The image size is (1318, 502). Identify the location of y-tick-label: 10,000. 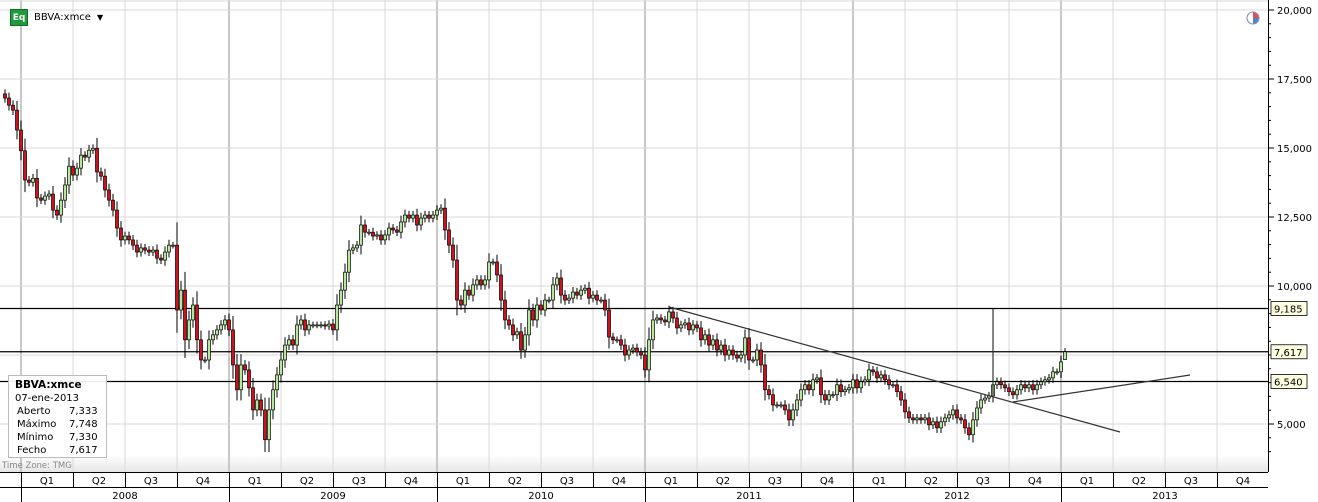
(1294, 287).